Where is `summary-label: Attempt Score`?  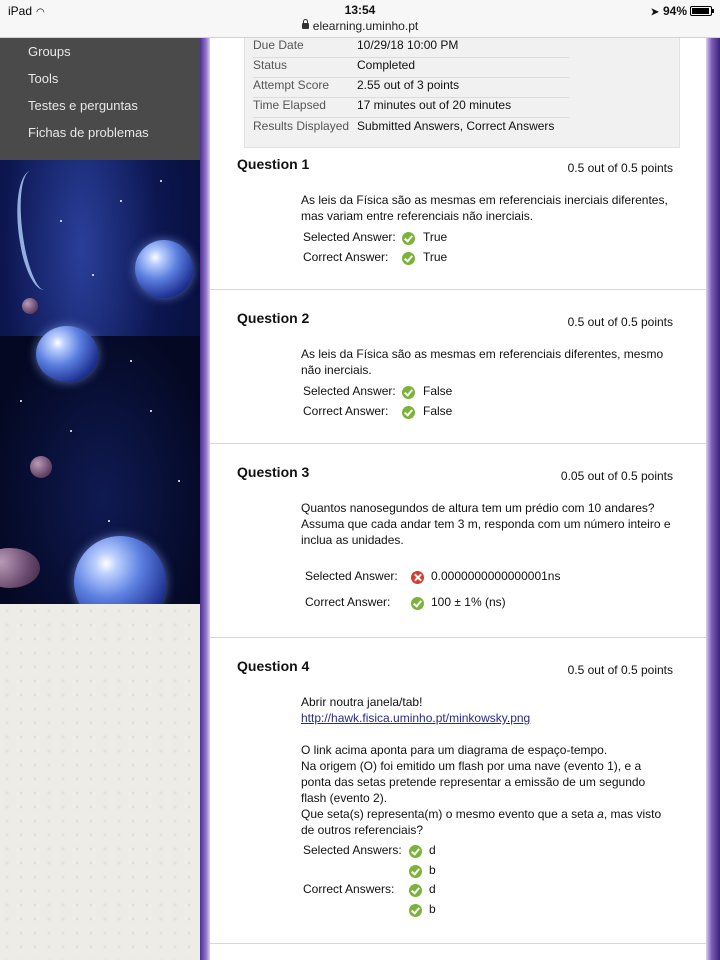
summary-label: Attempt Score is located at coordinates (291, 85).